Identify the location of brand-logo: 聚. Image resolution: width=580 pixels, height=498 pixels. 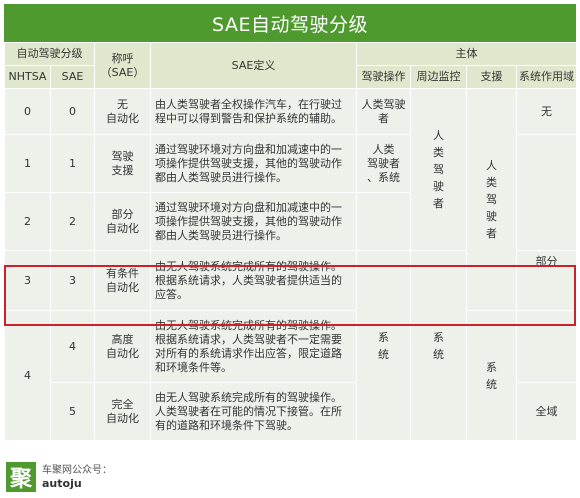
(21, 477).